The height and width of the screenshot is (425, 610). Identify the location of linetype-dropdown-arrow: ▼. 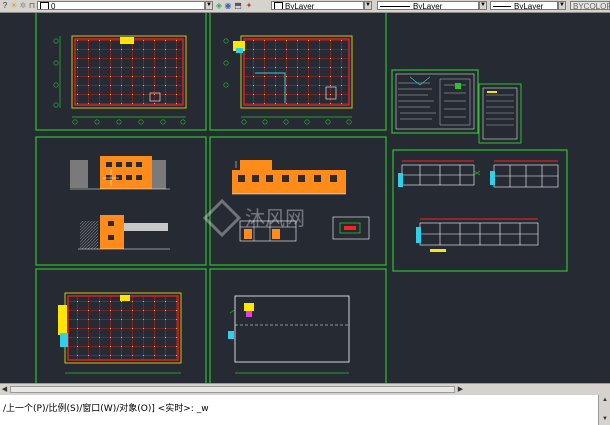
(483, 5).